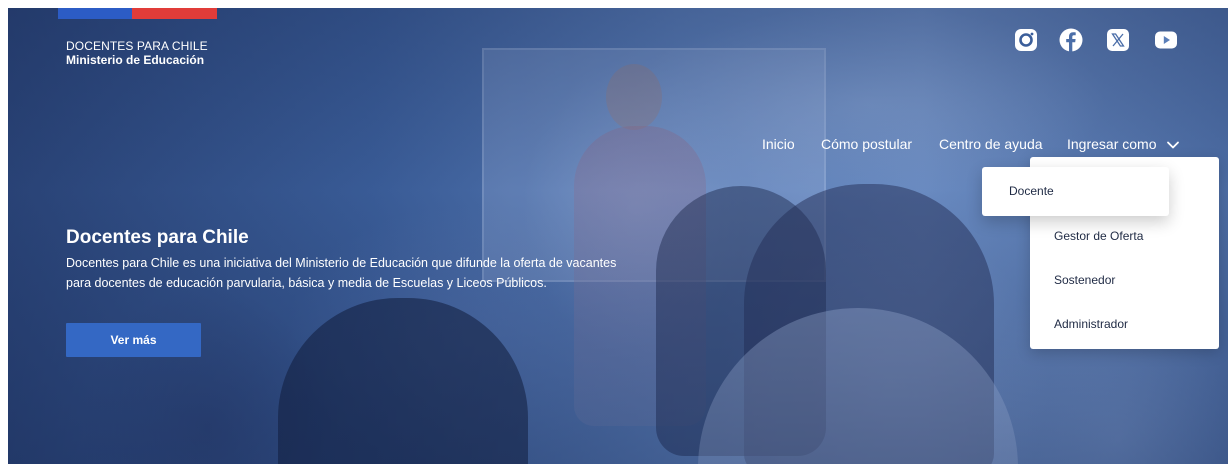 The width and height of the screenshot is (1228, 464). I want to click on youtube-icon, so click(1166, 40).